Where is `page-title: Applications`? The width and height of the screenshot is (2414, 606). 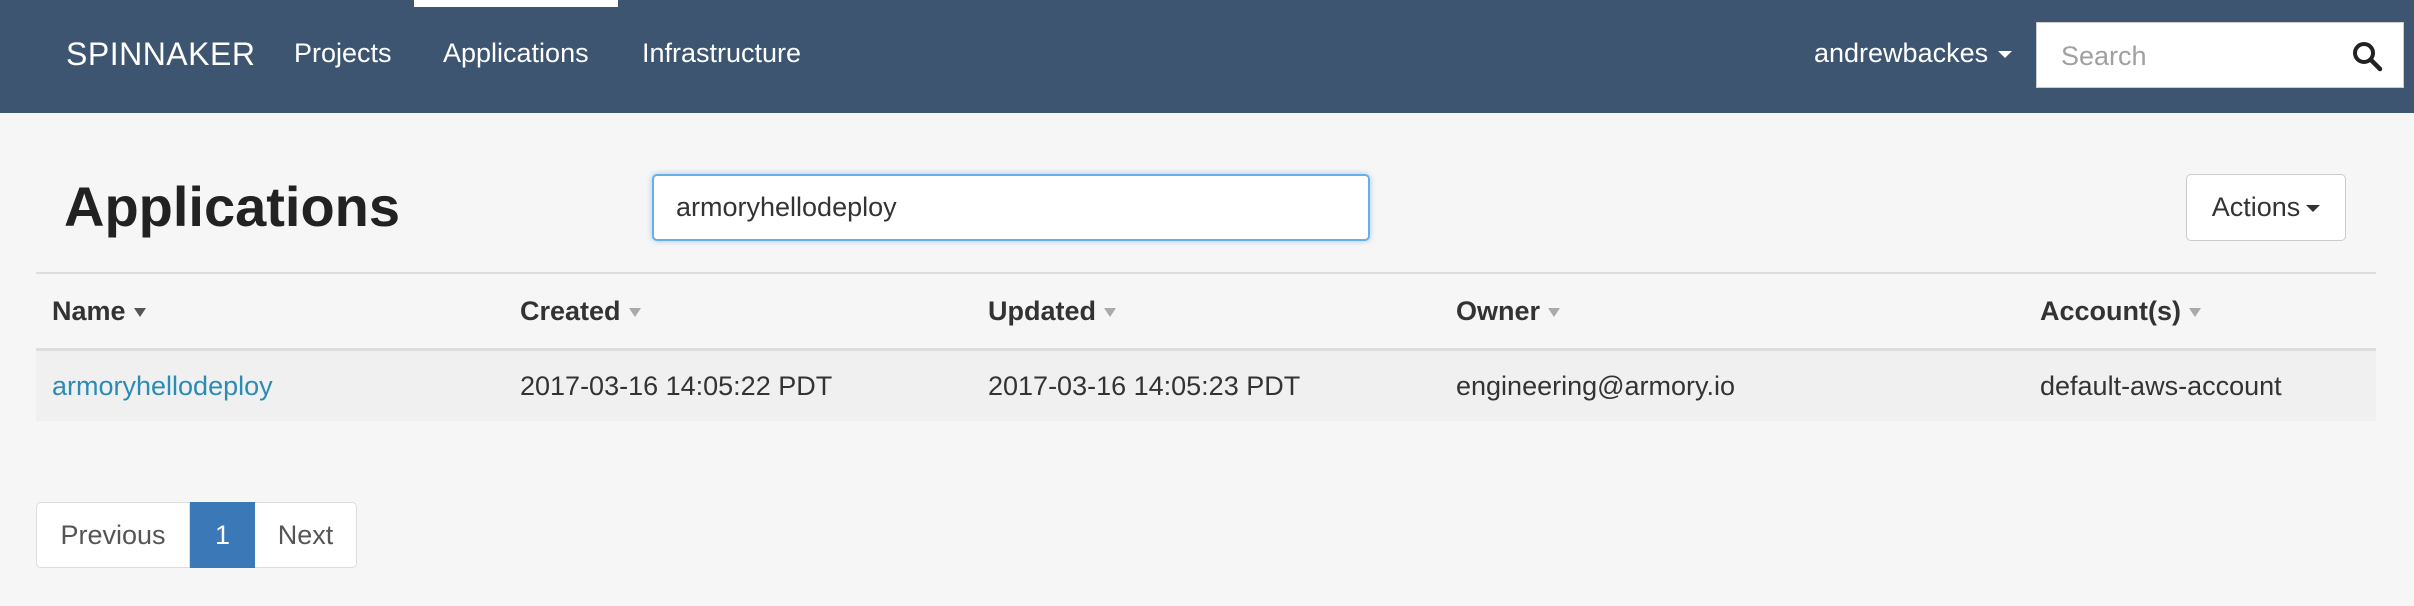
page-title: Applications is located at coordinates (232, 206).